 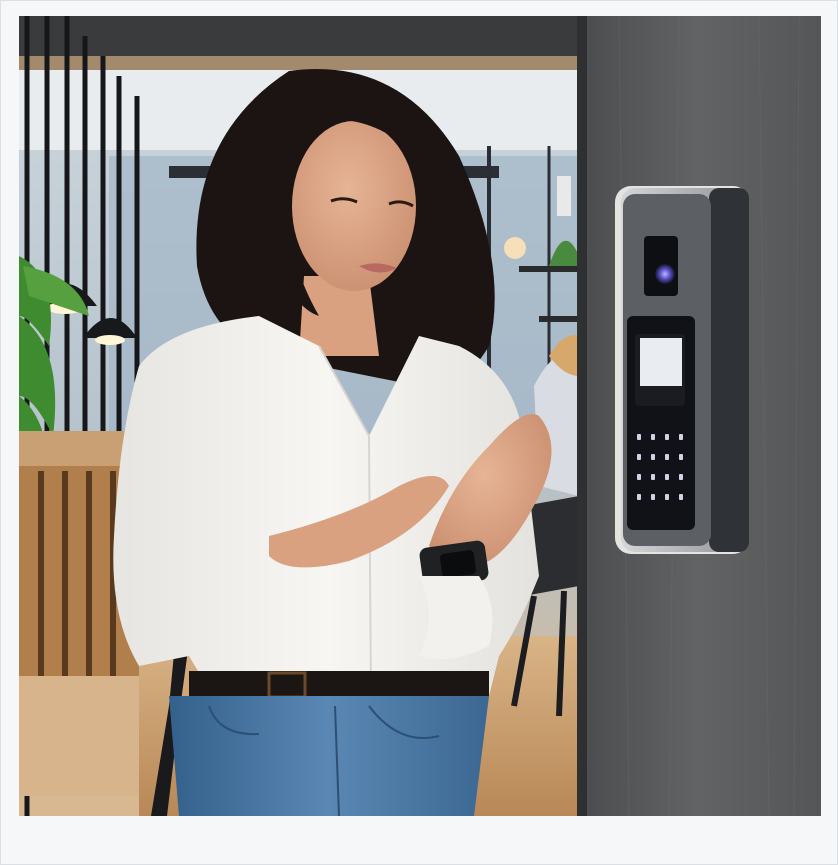 I want to click on display-screen, so click(x=661, y=362).